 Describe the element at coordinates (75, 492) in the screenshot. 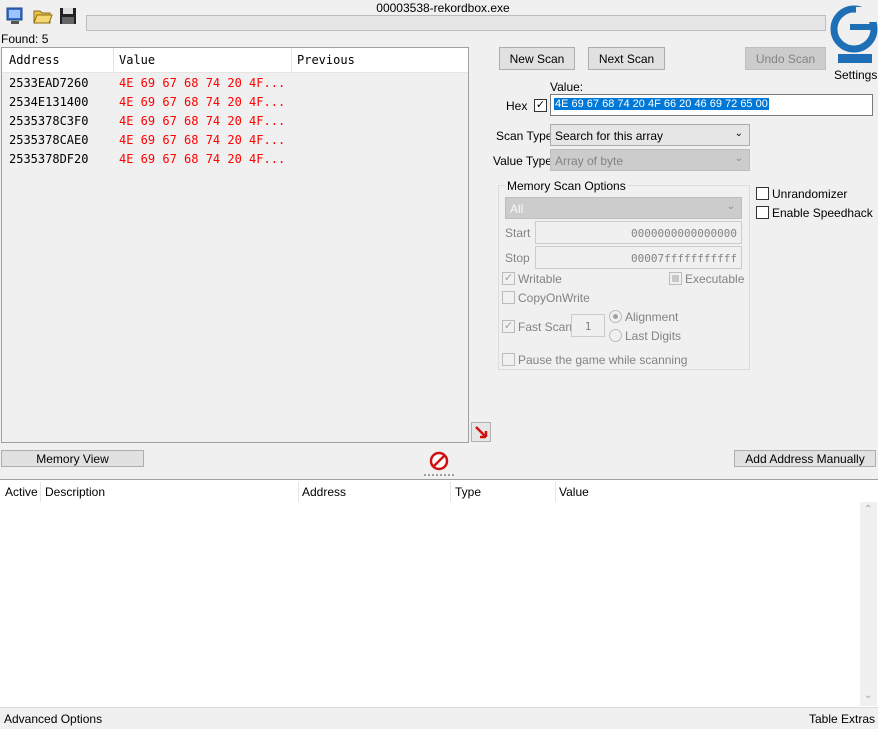

I see `column-description: Description` at that location.